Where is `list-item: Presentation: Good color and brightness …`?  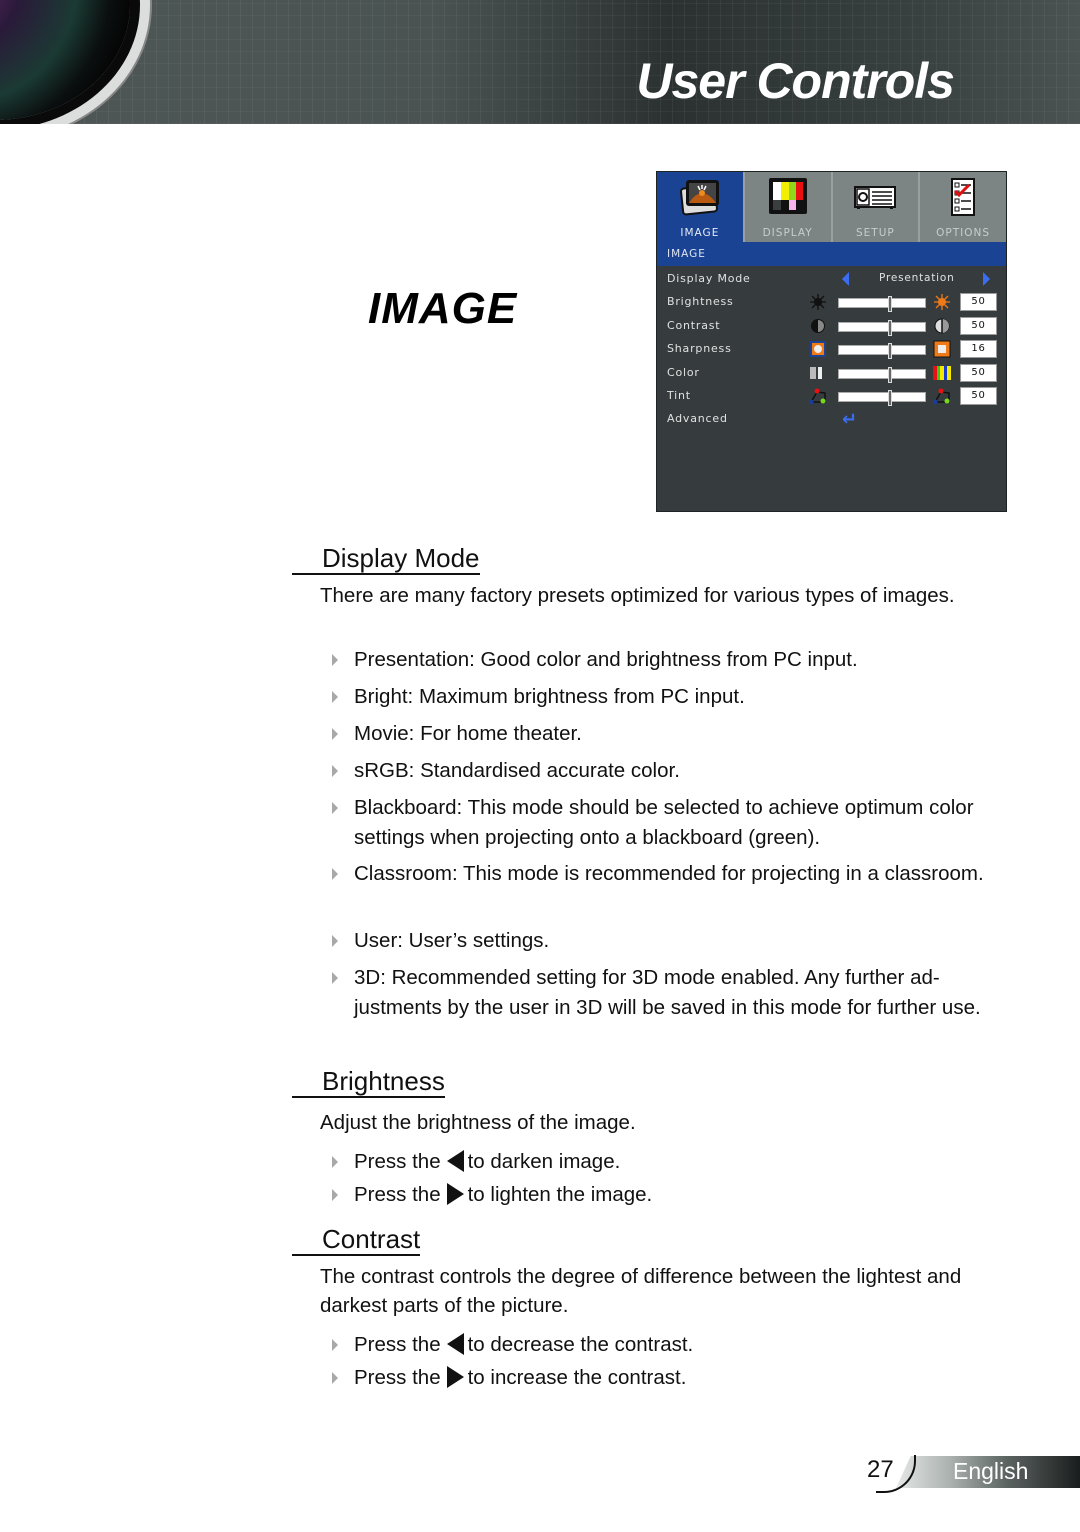 list-item: Presentation: Good color and brightness … is located at coordinates (677, 660).